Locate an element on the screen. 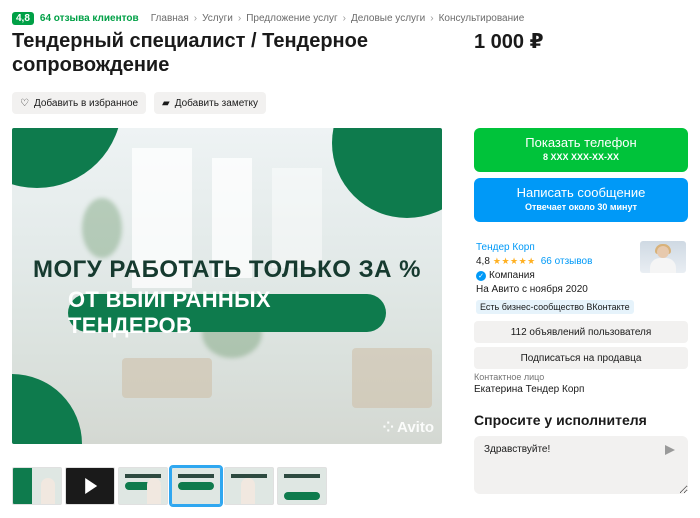 The image size is (700, 518). seller-rating: 4,8 ★★★★★ 66 отзывов is located at coordinates (534, 261).